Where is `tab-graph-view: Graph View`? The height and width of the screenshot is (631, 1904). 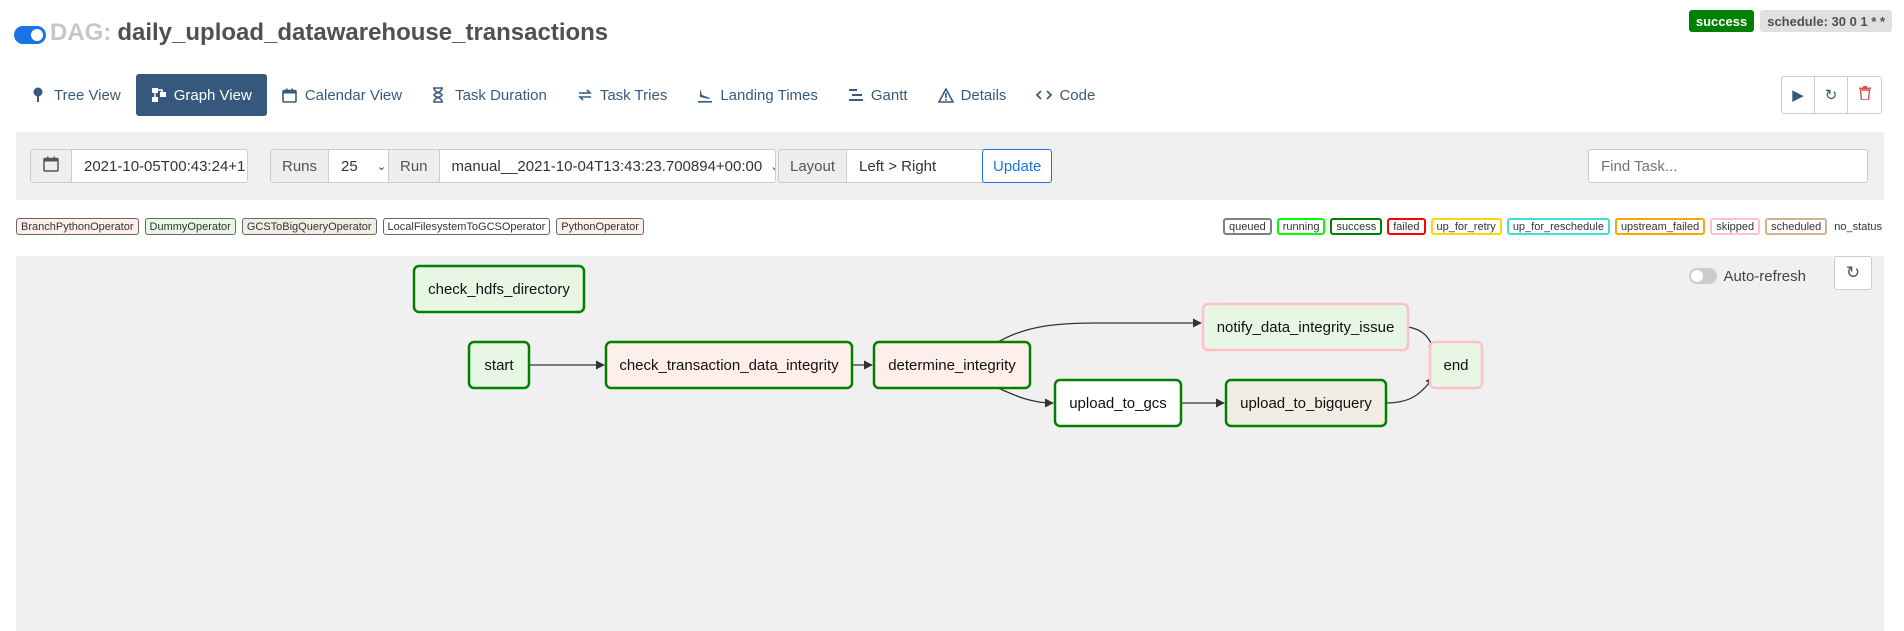
tab-graph-view: Graph View is located at coordinates (201, 95).